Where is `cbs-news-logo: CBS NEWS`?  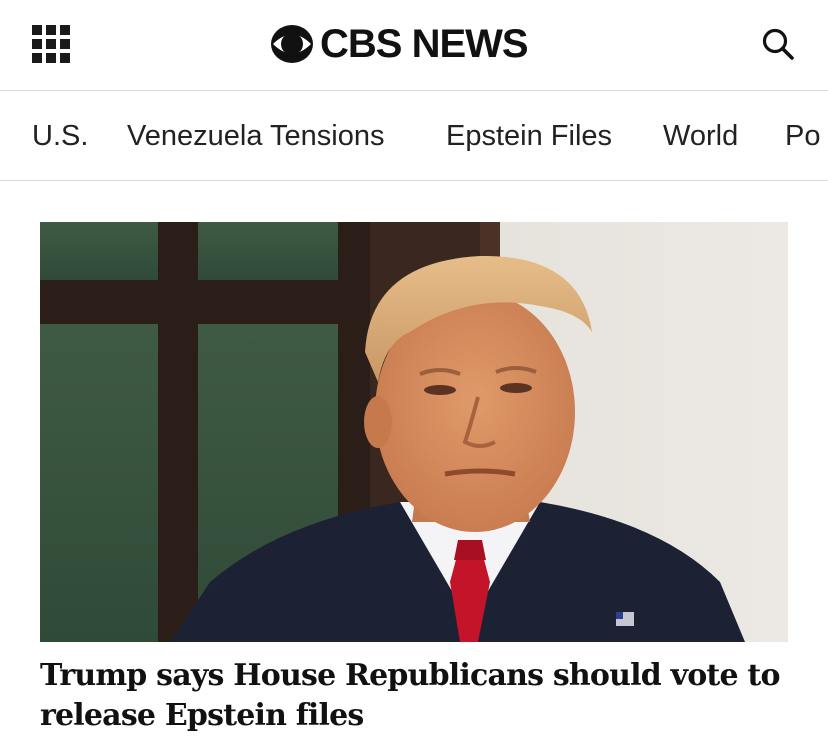
cbs-news-logo: CBS NEWS is located at coordinates (399, 44).